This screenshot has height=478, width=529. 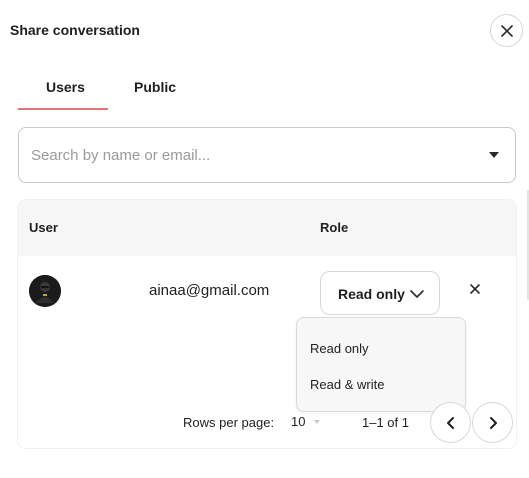 What do you see at coordinates (43, 227) in the screenshot?
I see `column-header-user: User` at bounding box center [43, 227].